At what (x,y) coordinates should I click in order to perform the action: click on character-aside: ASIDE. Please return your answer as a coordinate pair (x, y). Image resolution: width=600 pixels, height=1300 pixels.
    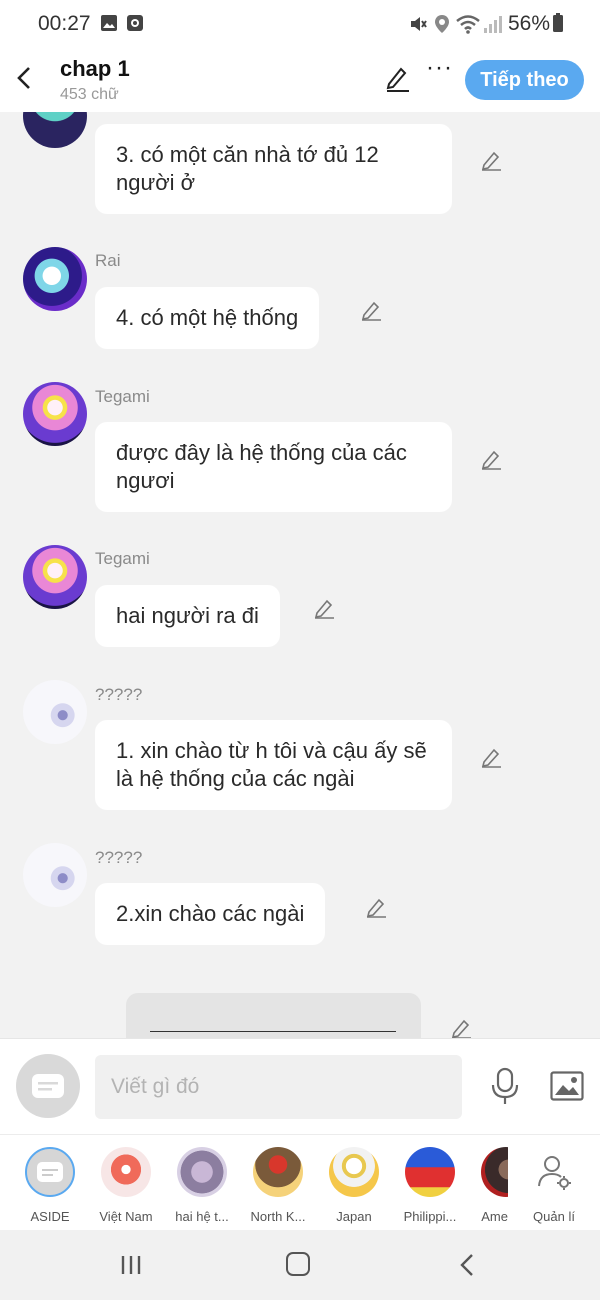
    Looking at the image, I should click on (50, 1185).